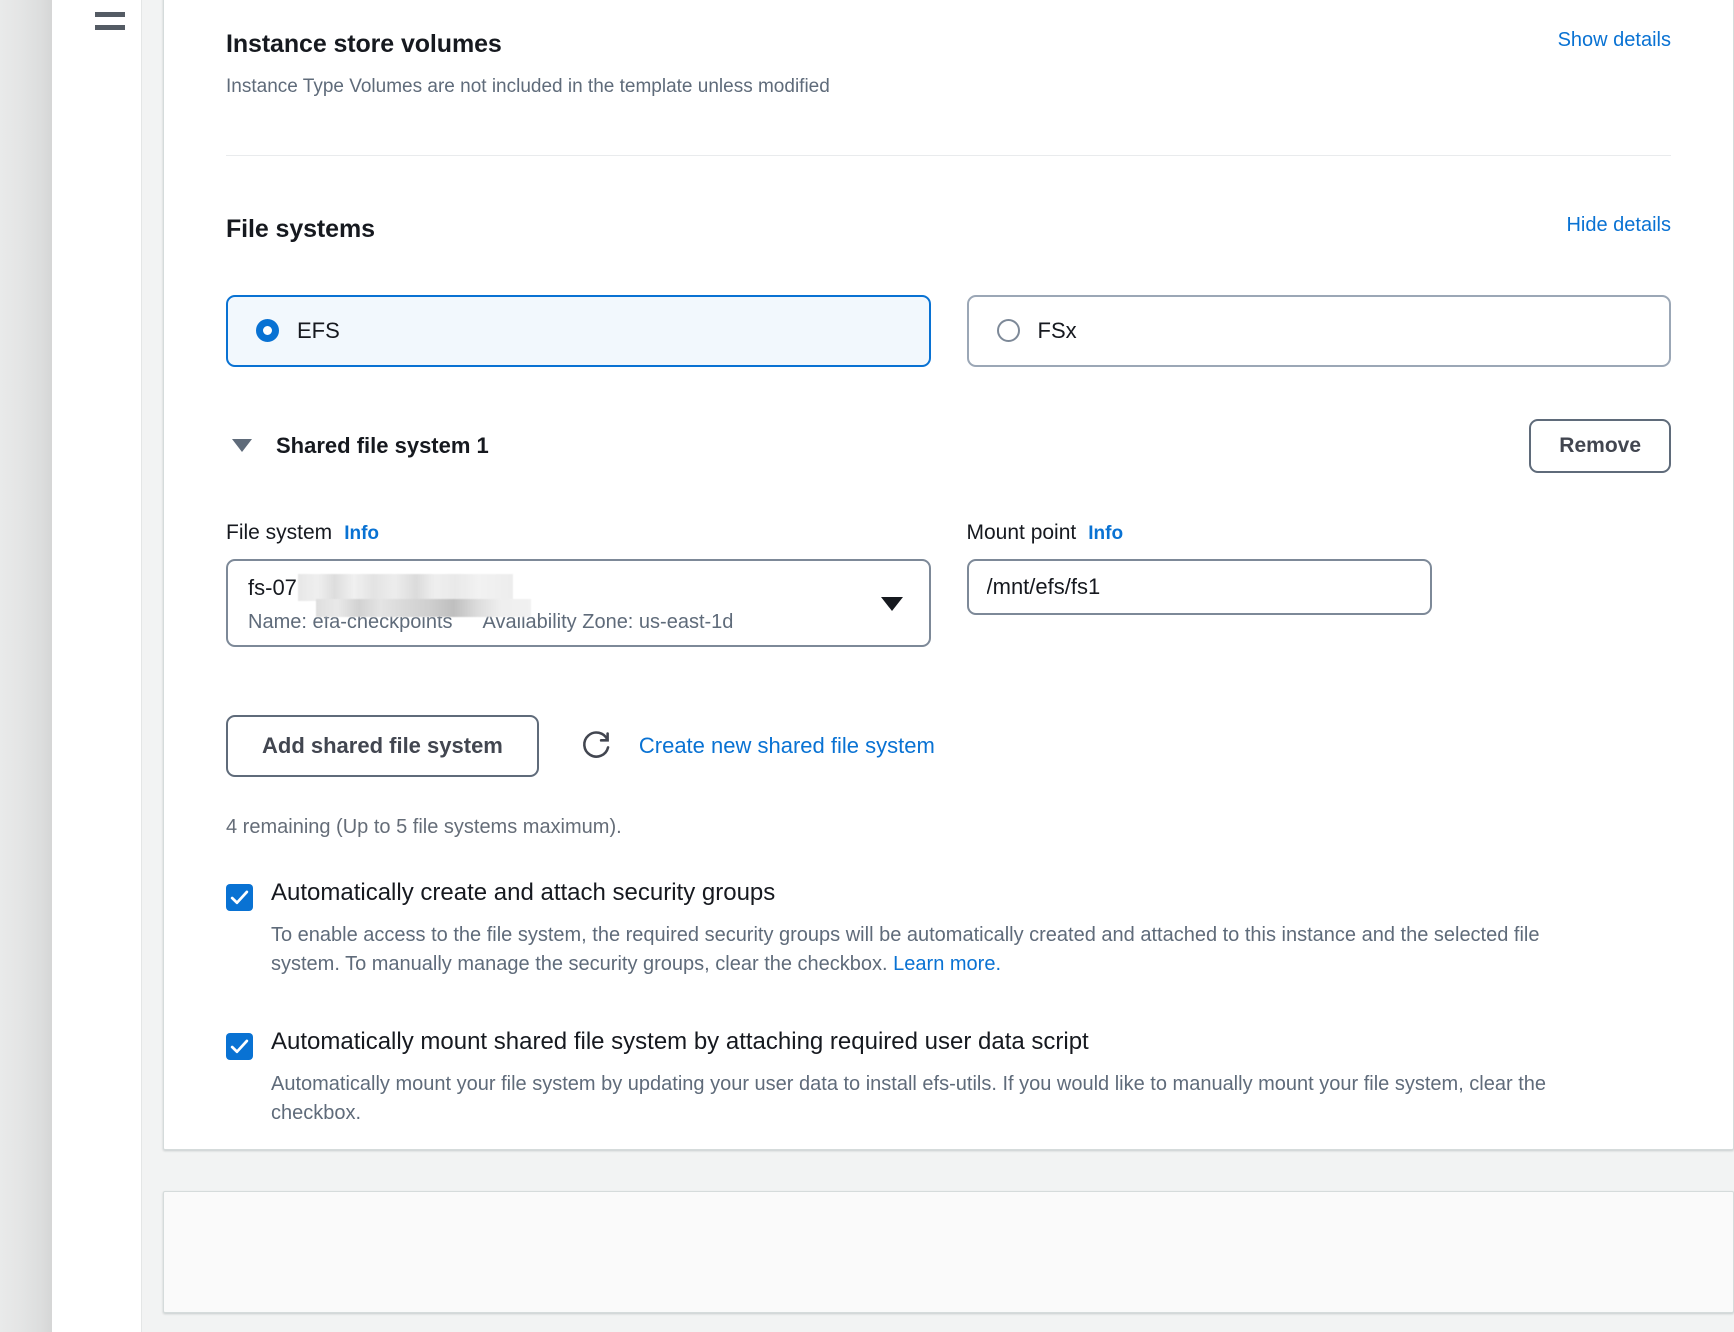 The height and width of the screenshot is (1332, 1734). I want to click on radio-fsx-icon, so click(1008, 331).